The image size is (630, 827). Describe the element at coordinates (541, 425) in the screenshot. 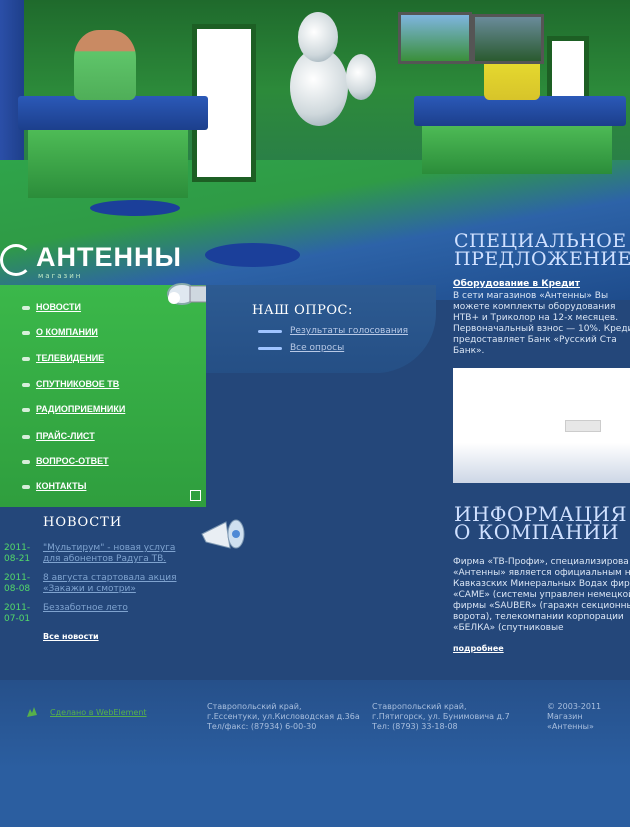

I see `offer-banner` at that location.